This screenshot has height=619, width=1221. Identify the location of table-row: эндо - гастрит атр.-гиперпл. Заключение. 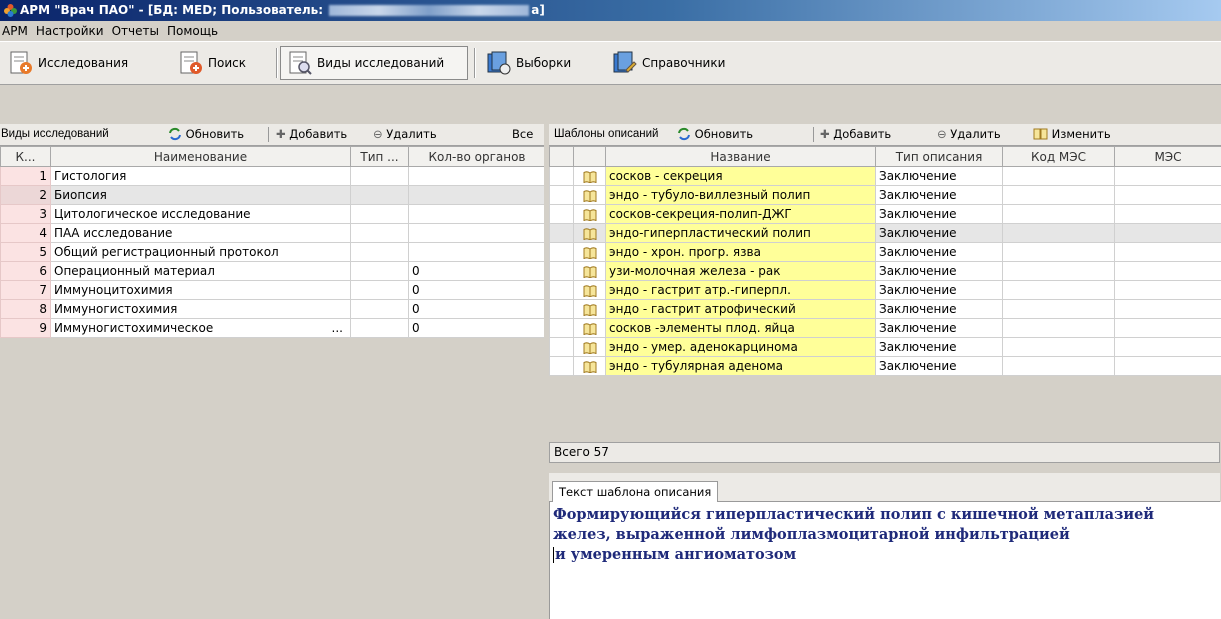
(885, 290).